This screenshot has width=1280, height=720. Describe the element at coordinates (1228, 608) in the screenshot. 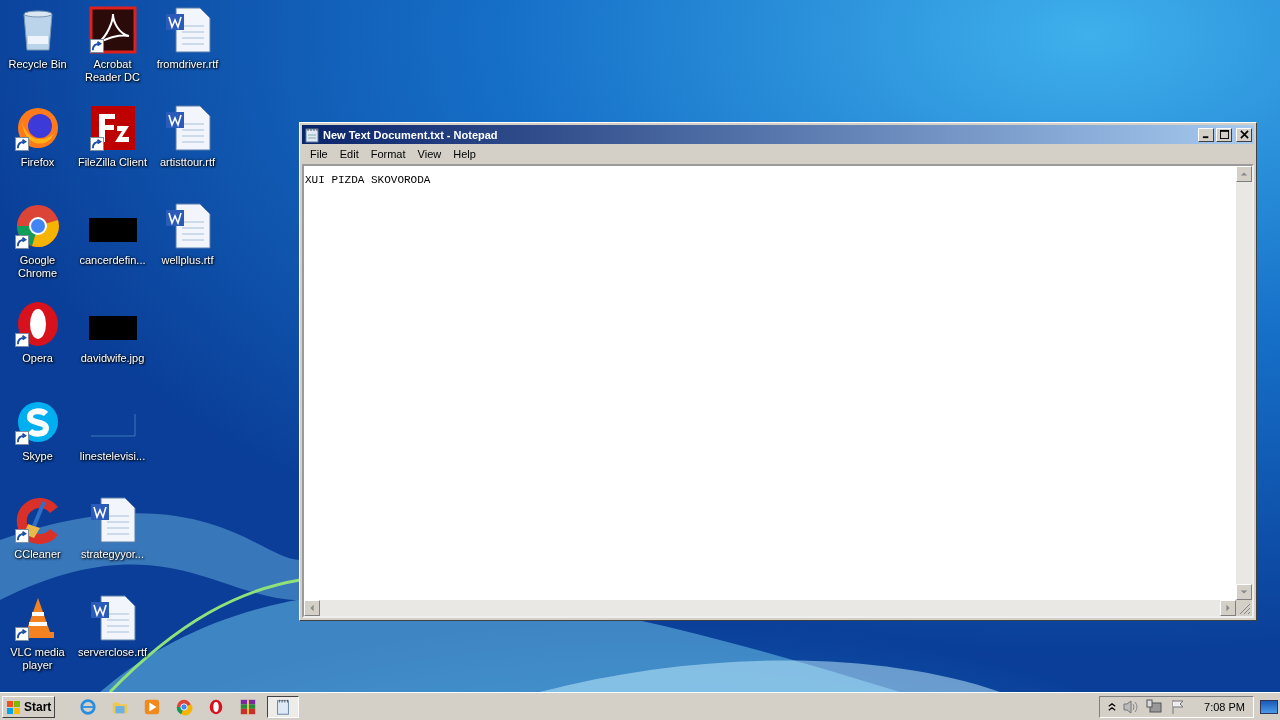

I see `scroll-right-icon` at that location.